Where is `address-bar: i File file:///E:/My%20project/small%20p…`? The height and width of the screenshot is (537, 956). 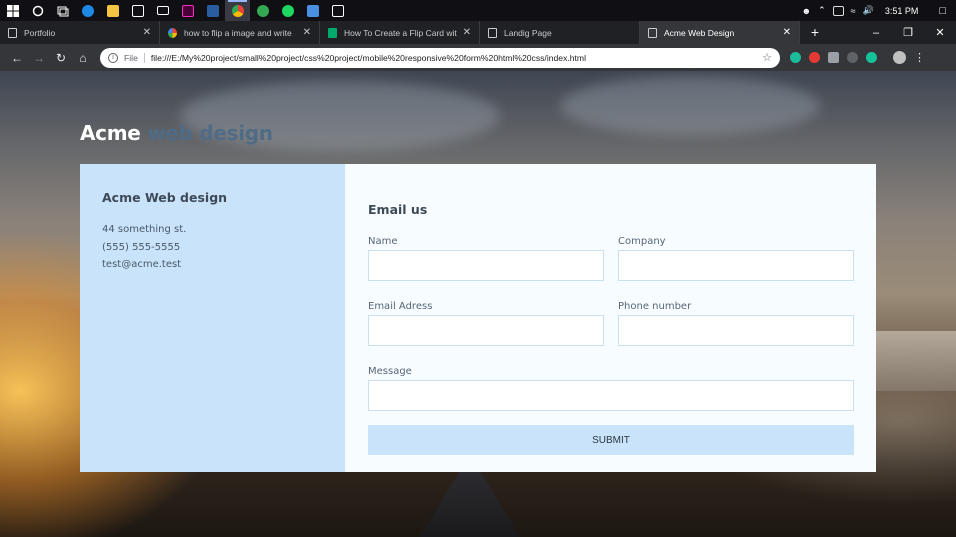 address-bar: i File file:///E:/My%20project/small%20p… is located at coordinates (440, 57).